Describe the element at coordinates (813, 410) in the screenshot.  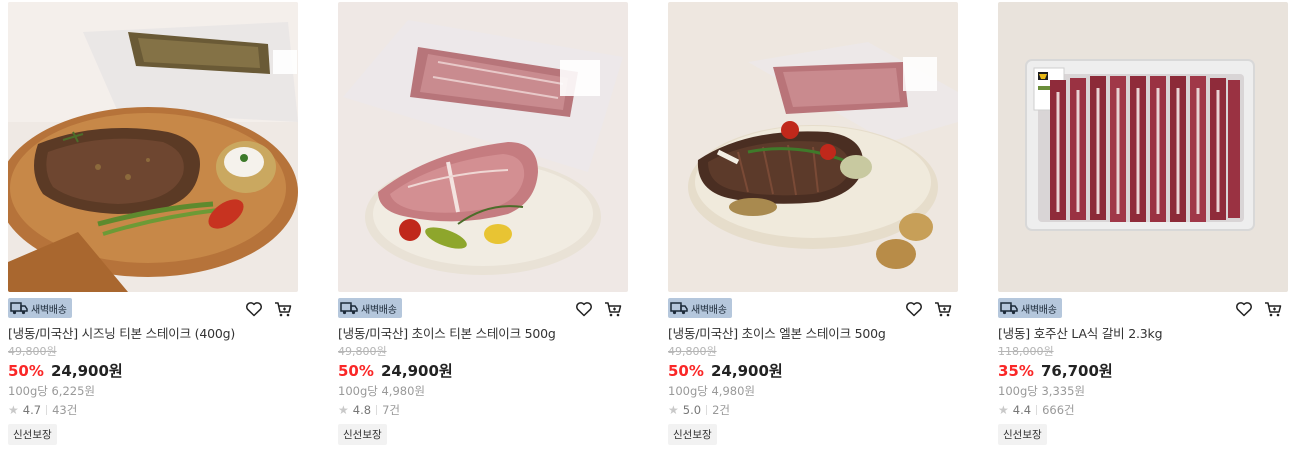
I see `rating-row: ★ 5.0 2건` at that location.